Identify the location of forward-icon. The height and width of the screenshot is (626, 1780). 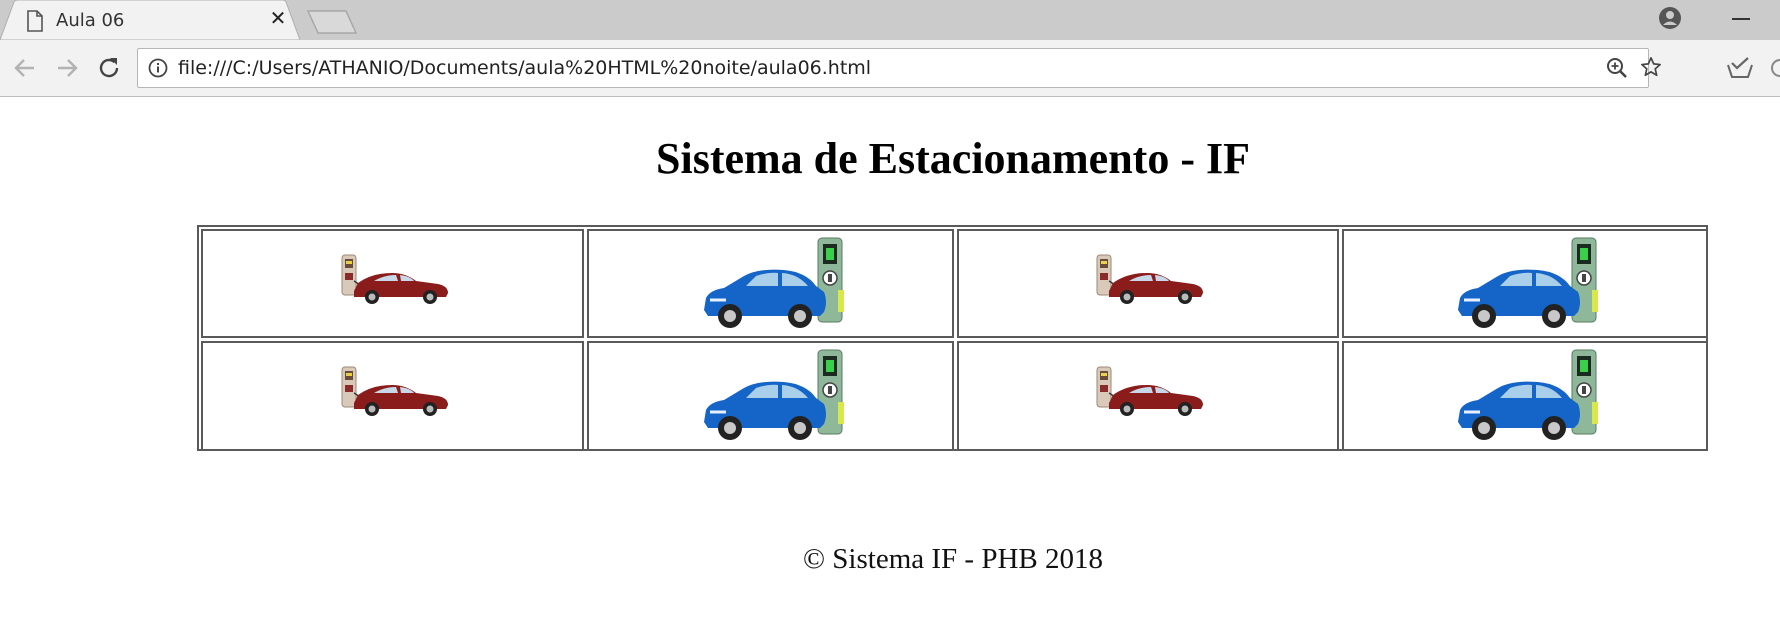
(67, 68).